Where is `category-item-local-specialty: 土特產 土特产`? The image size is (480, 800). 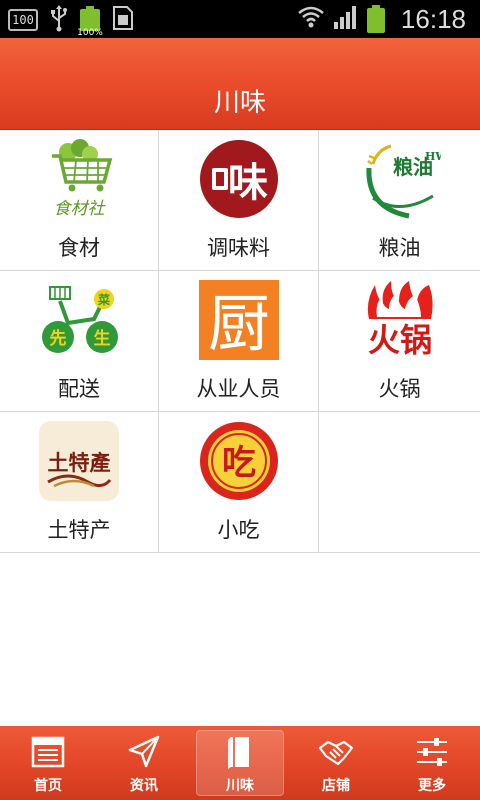
category-item-local-specialty: 土特產 土特产 is located at coordinates (79, 482).